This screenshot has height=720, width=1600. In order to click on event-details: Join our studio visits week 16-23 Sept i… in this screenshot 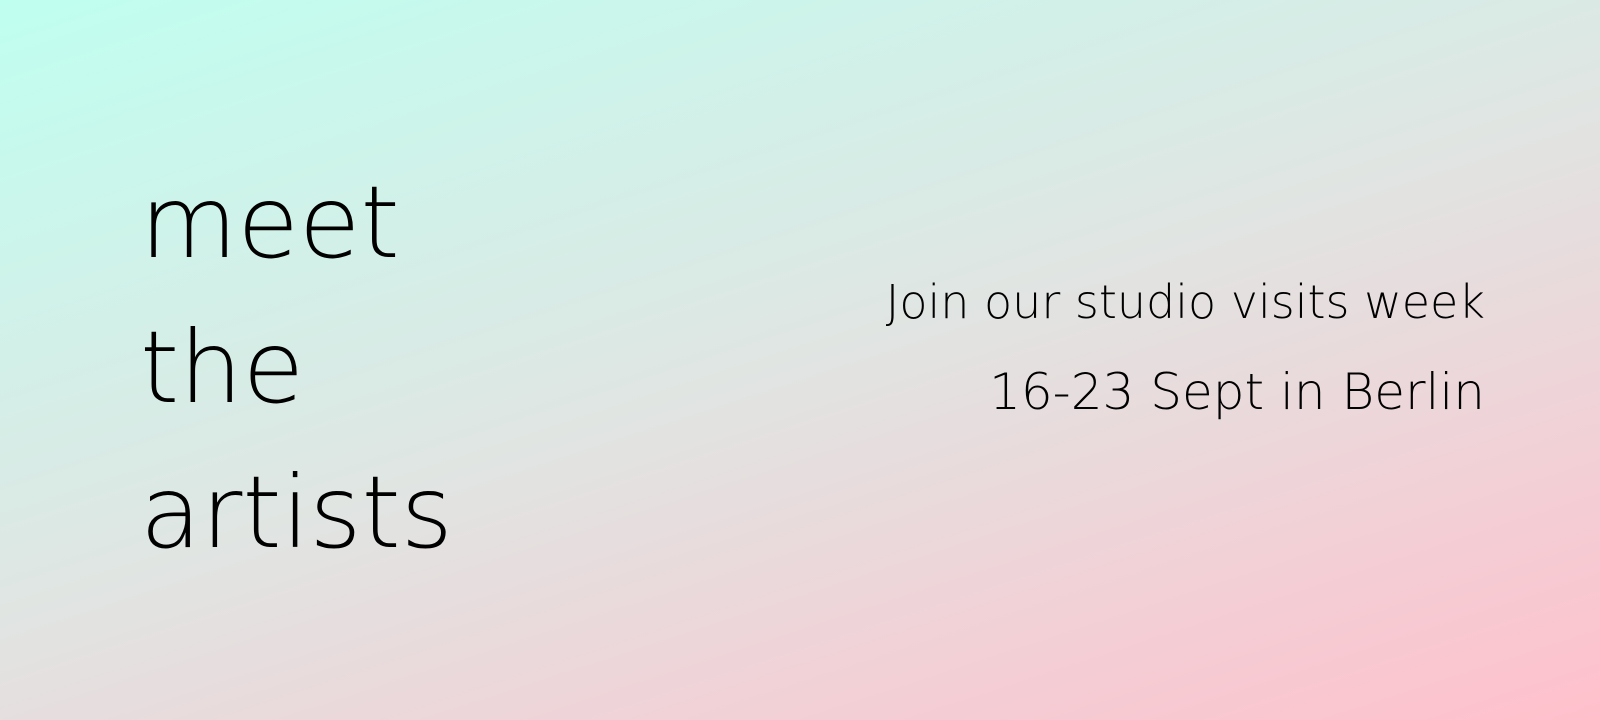, I will do `click(1185, 348)`.